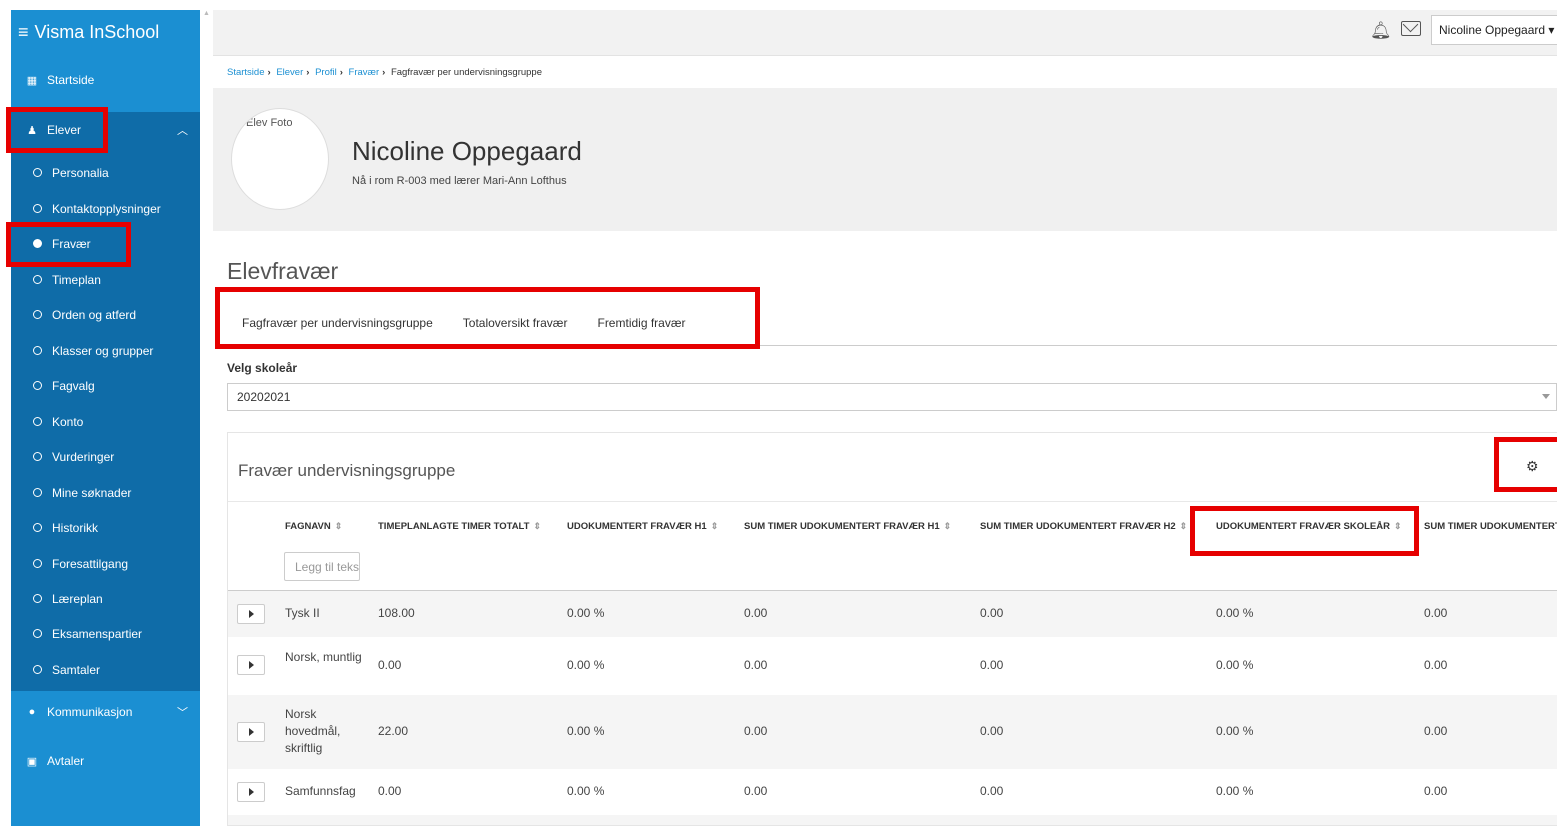 Image resolution: width=1557 pixels, height=826 pixels. I want to click on sidebar-subitem-label: Foresattilgang, so click(90, 563).